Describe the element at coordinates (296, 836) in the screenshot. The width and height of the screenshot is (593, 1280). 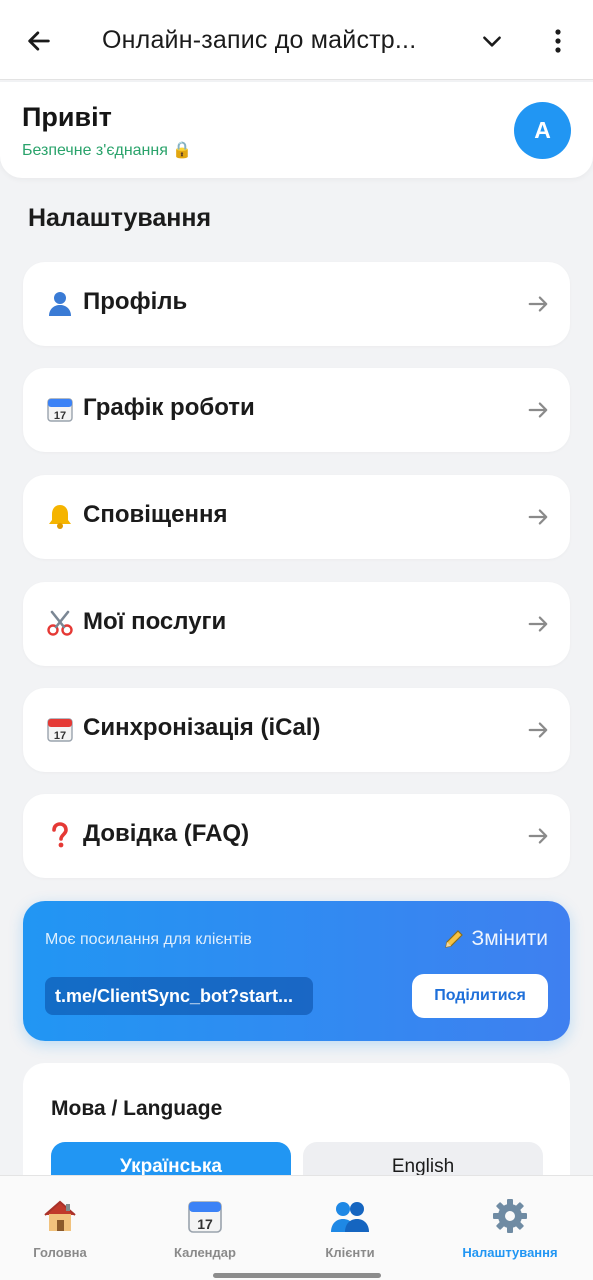
I see `menu-item-faq: Довідка (FAQ)` at that location.